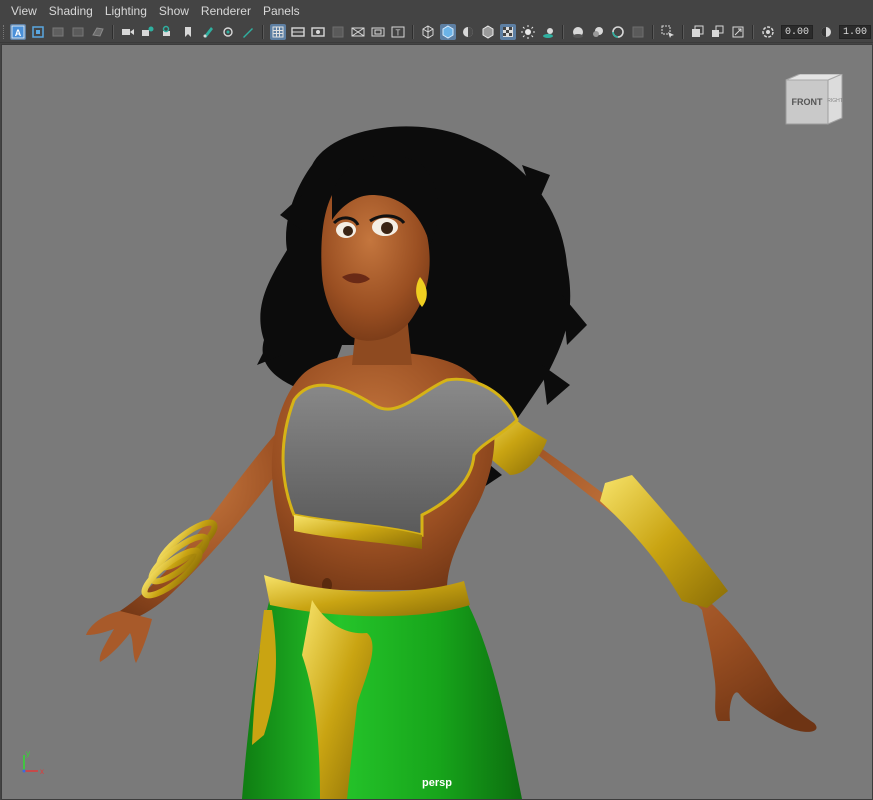  Describe the element at coordinates (98, 32) in the screenshot. I see `image-plane-icon` at that location.